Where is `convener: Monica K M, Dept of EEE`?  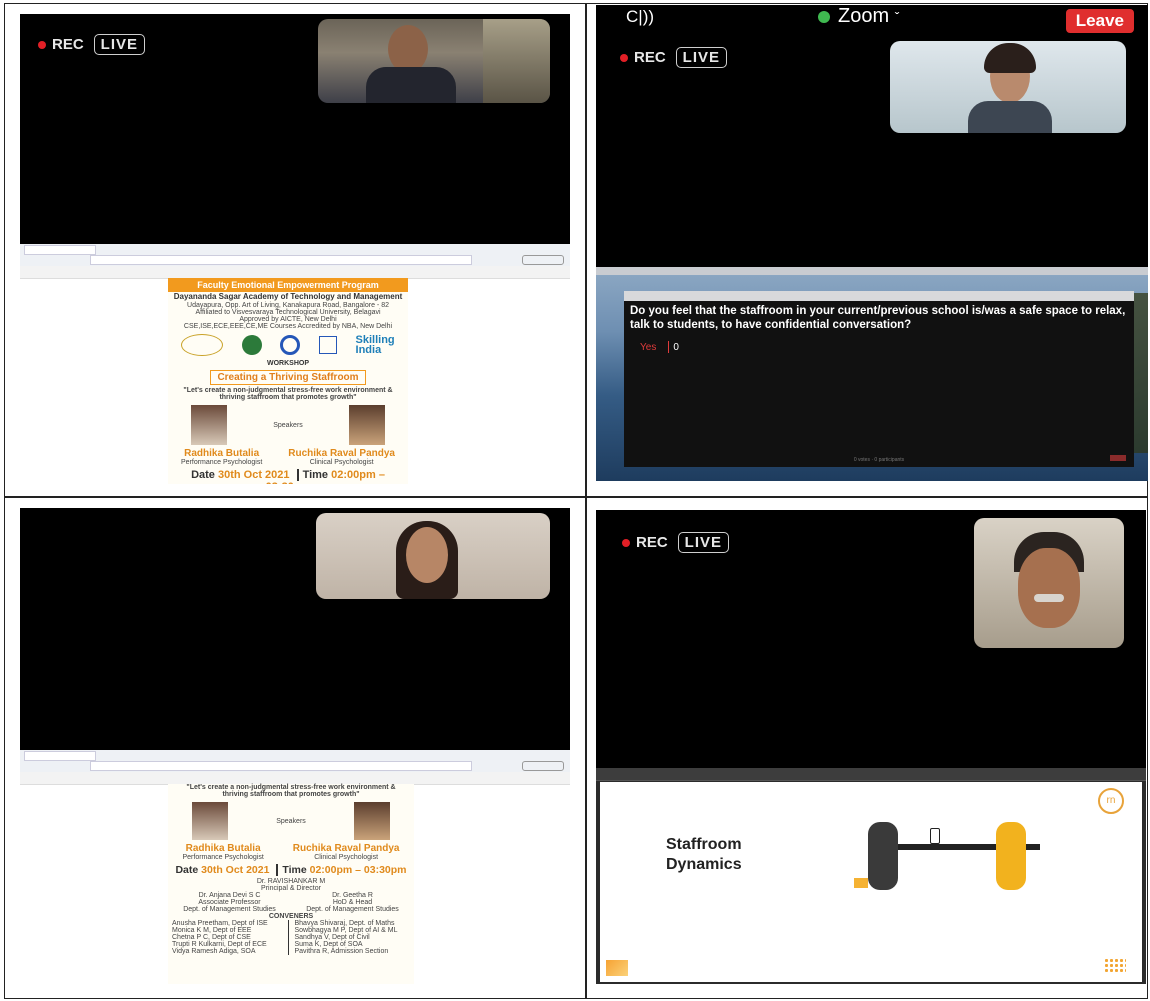
convener: Monica K M, Dept of EEE is located at coordinates (212, 930).